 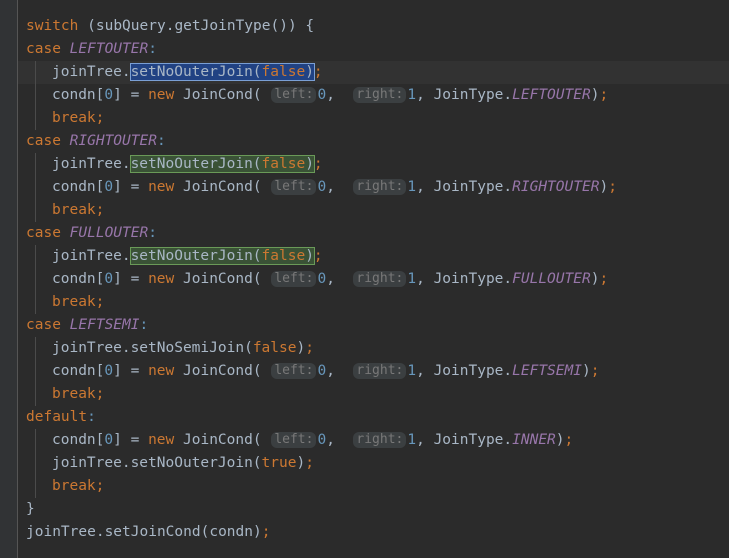 I want to click on code-line: case LEFTOUTER:, so click(x=364, y=49).